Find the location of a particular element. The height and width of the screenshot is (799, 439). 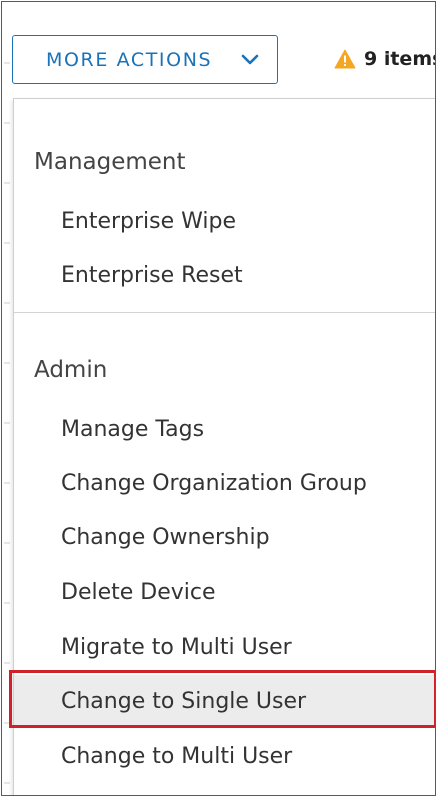

menu-item-change-organization-group: Change Organization Group is located at coordinates (224, 483).